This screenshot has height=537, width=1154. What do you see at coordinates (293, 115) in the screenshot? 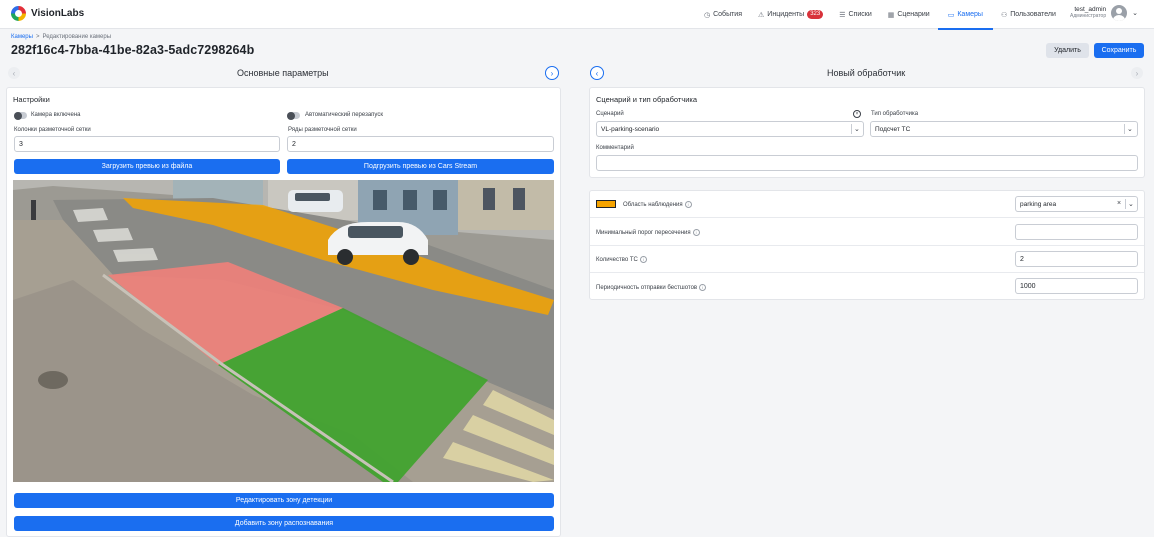
I see `auto-restart-toggle` at bounding box center [293, 115].